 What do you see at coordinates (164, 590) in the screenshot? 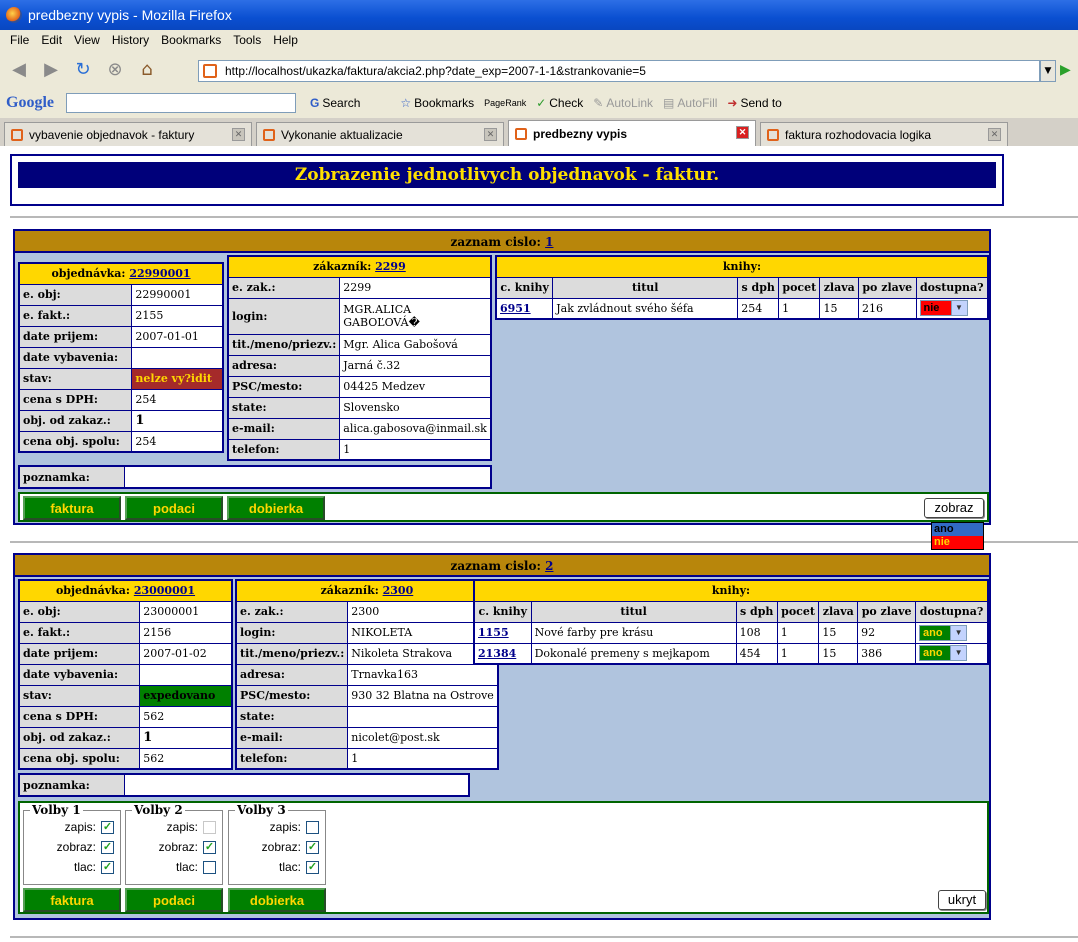
I see `order-id-link: 23000001` at bounding box center [164, 590].